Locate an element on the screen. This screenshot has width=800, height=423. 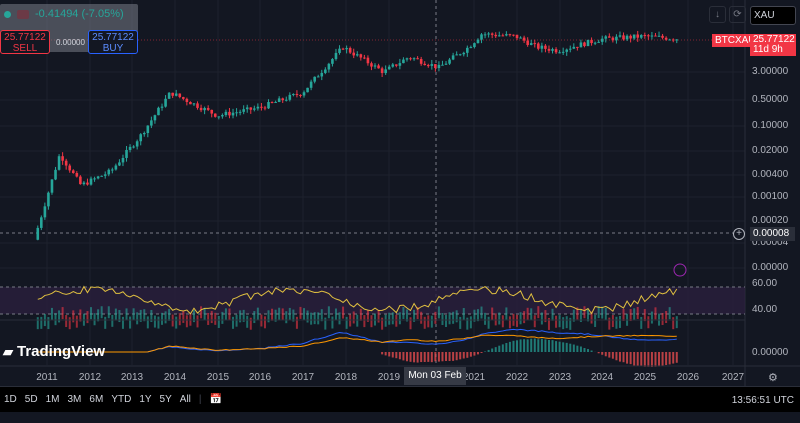
add-alert-icon: + is located at coordinates (739, 234).